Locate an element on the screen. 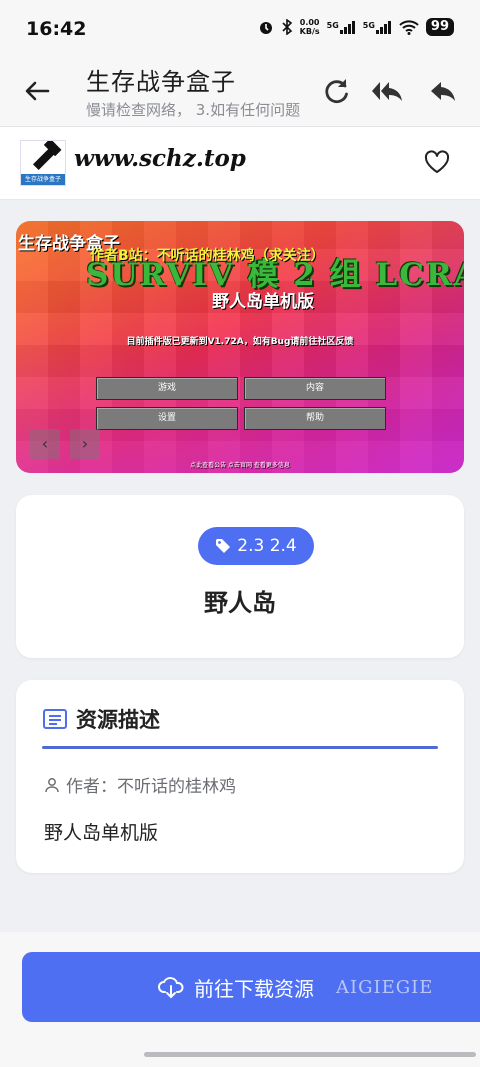  cloud-download-icon is located at coordinates (171, 988).